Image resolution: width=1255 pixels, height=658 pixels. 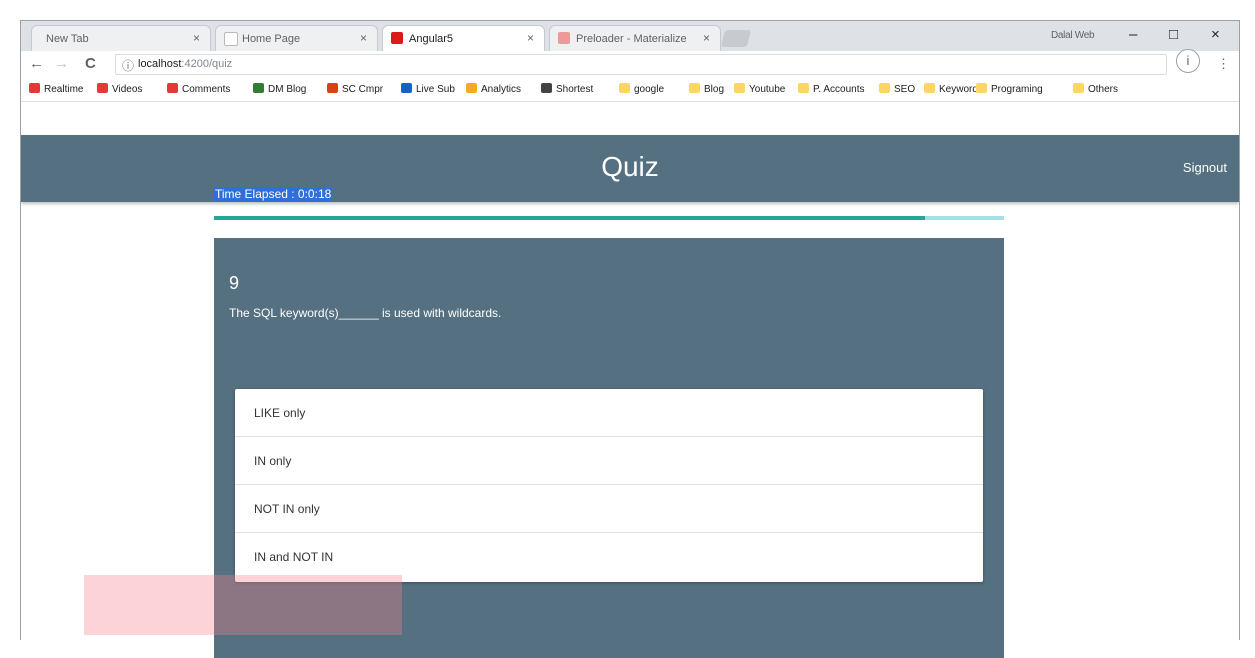 I want to click on kebab-menu-icon: ⋮, so click(x=1223, y=64).